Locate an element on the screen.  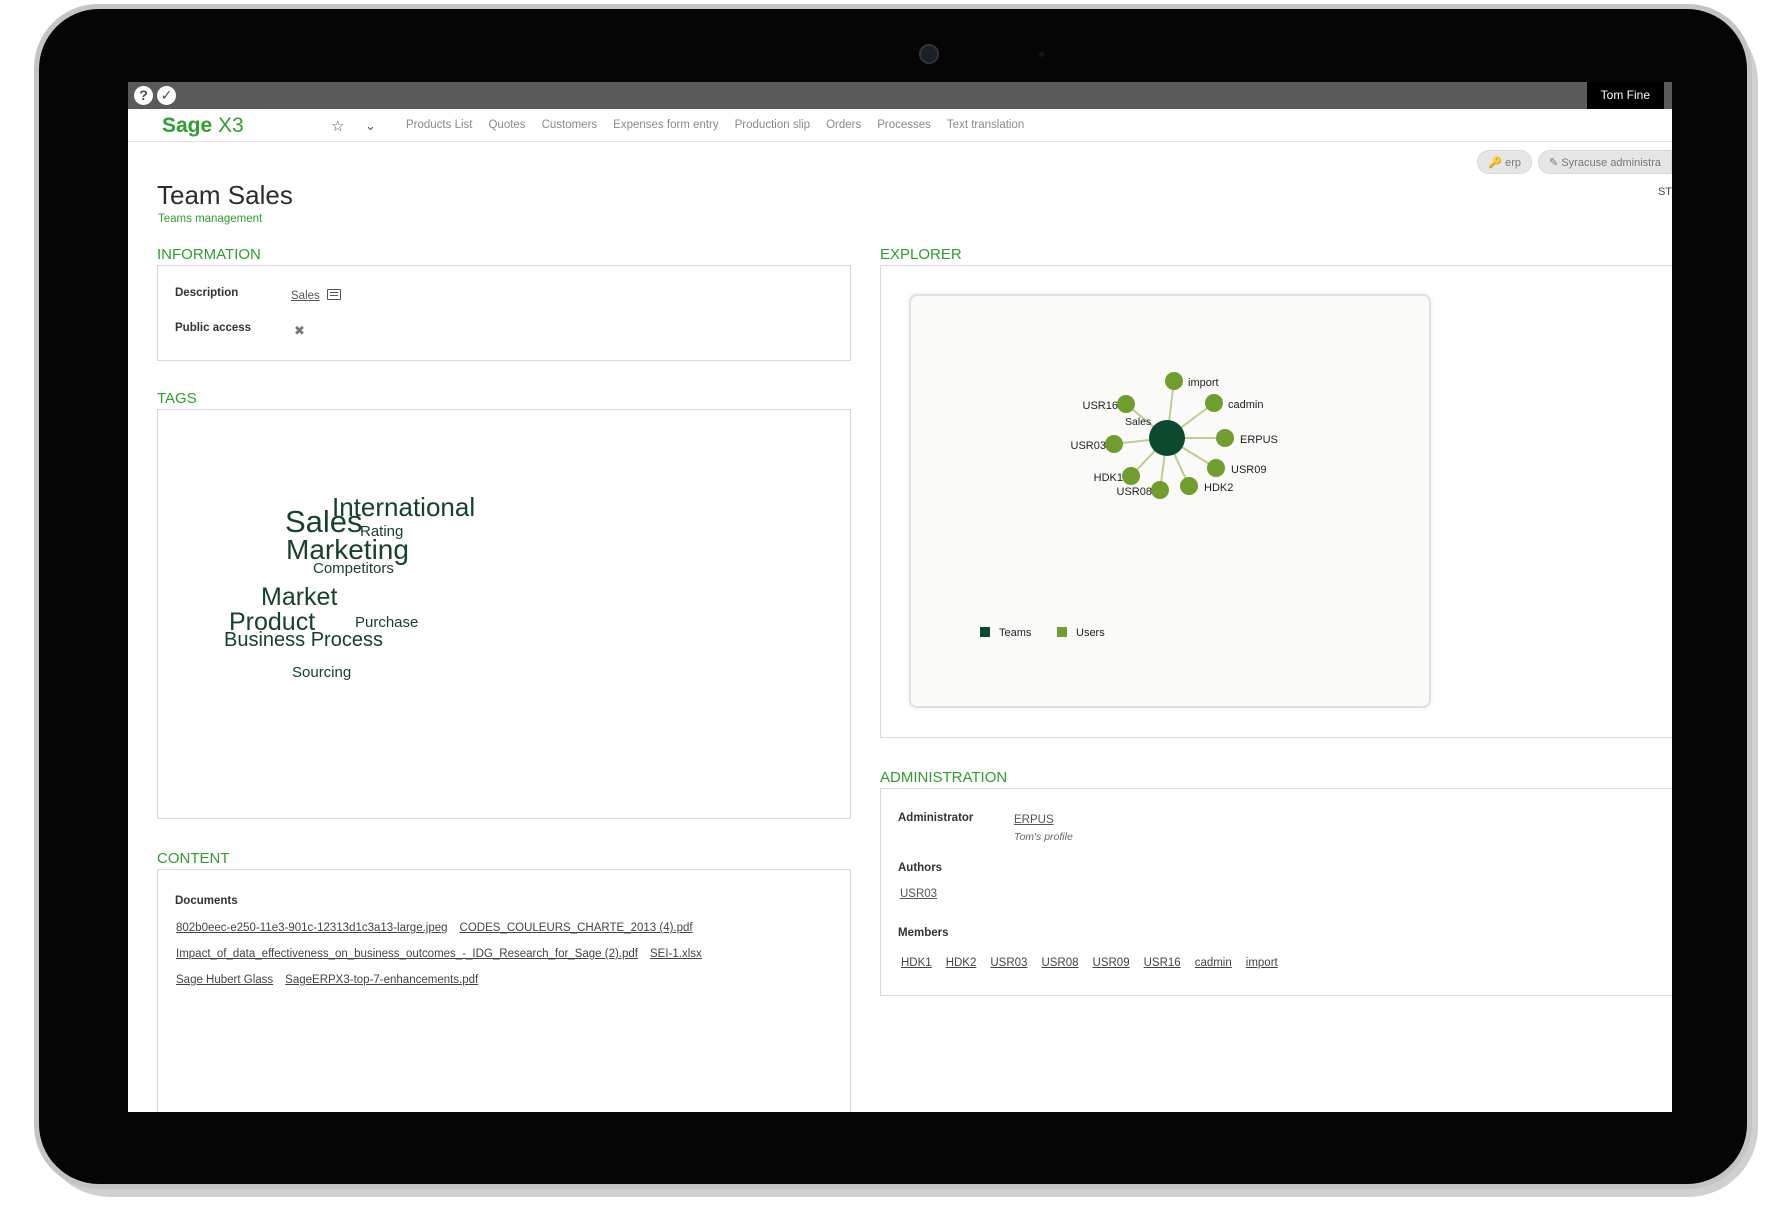
nav-item-text-translation: Text translation is located at coordinates (985, 125).